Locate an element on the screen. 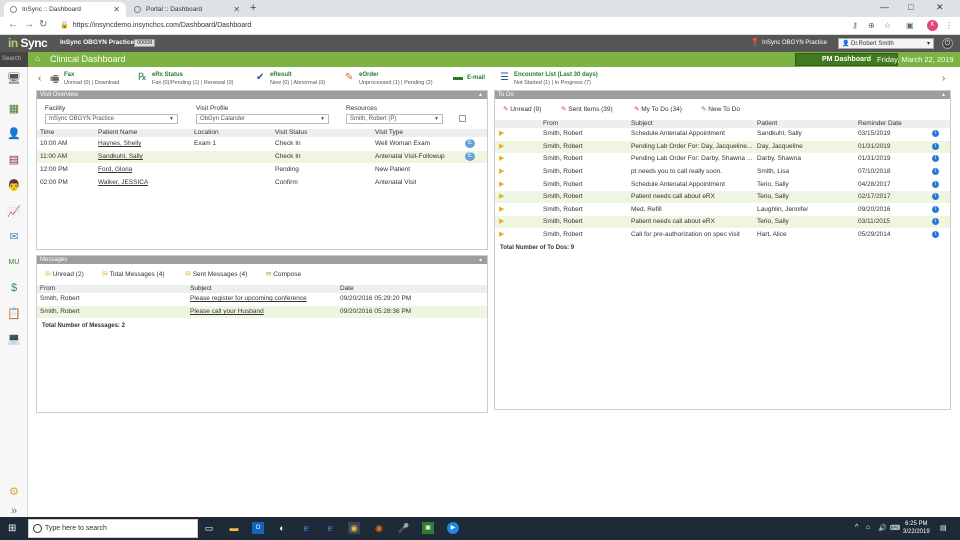  maximize-icon: □ is located at coordinates (910, 7).